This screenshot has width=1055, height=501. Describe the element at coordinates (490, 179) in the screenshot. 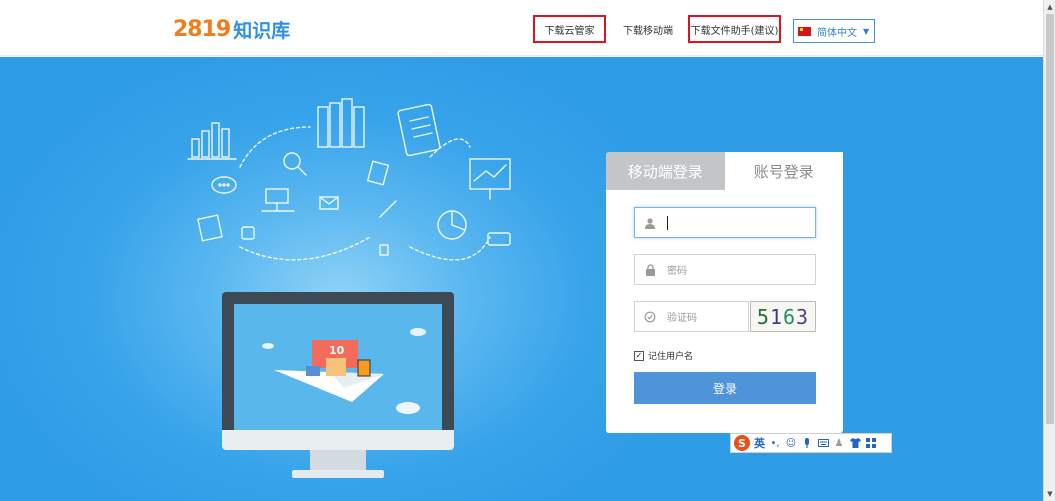

I see `presentation-doodle-icon` at that location.